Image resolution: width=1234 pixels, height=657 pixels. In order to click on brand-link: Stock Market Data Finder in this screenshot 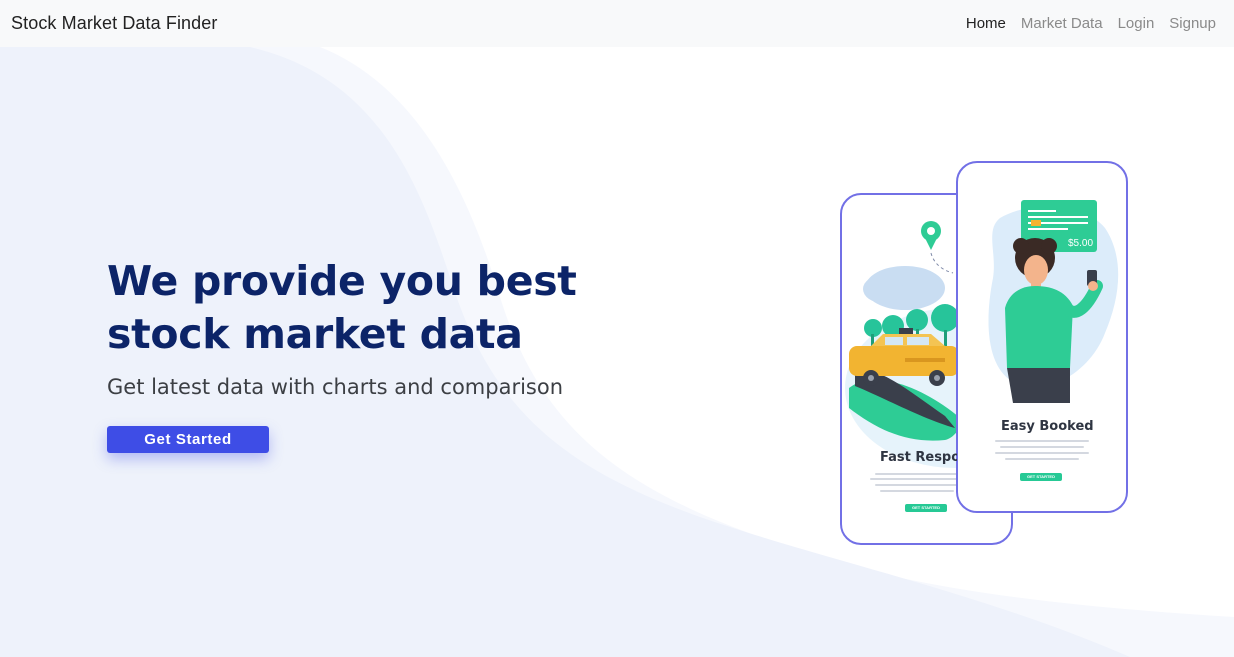, I will do `click(114, 23)`.